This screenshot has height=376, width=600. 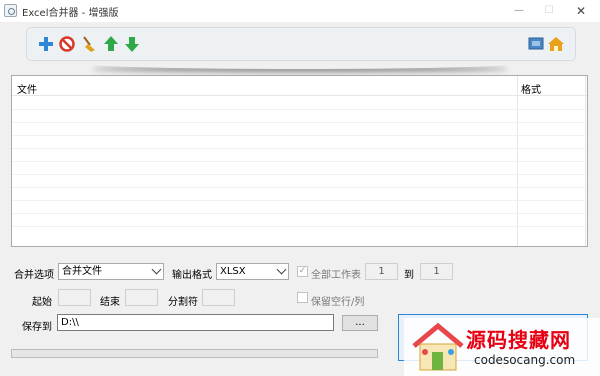 I want to click on remove-file-button, so click(x=67, y=44).